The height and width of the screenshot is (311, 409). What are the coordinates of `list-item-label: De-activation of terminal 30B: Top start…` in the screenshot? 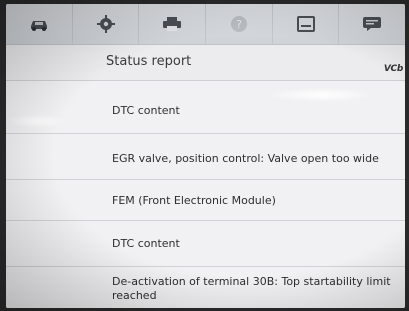 It's located at (251, 281).